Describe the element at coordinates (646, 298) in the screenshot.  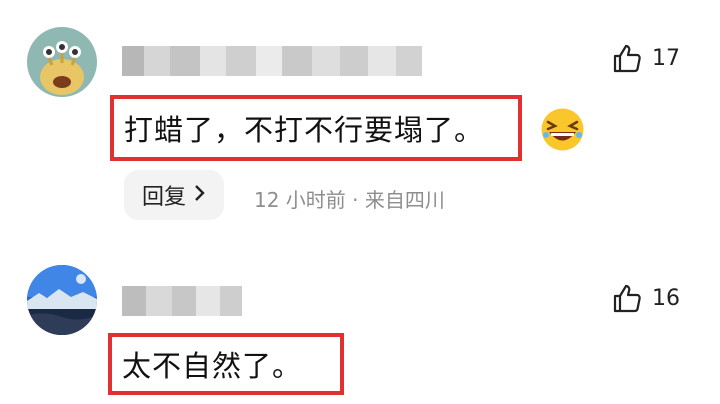
I see `like-button: 16` at that location.